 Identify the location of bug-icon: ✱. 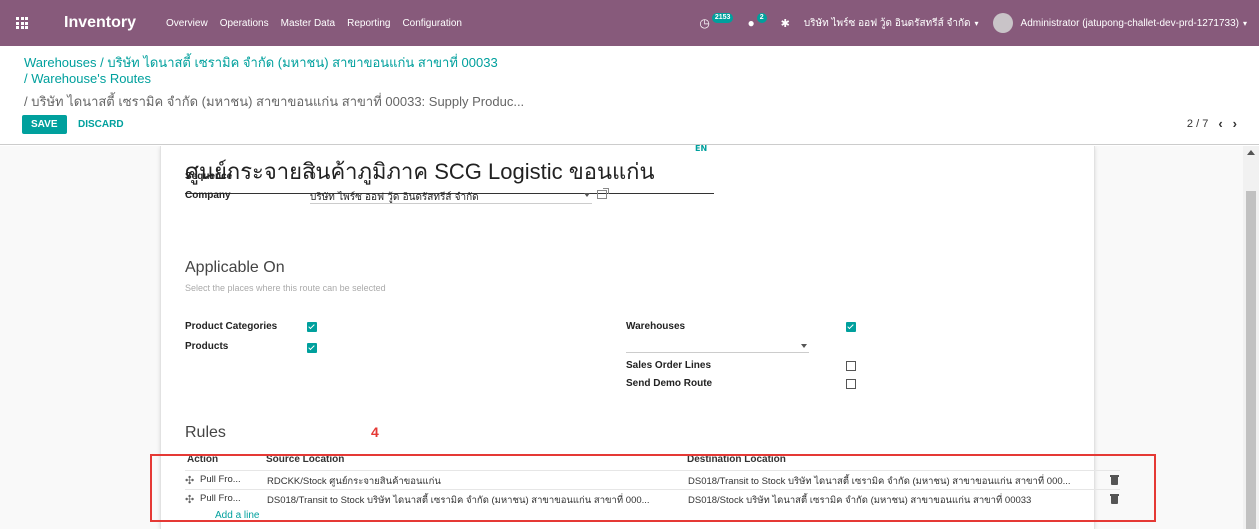
(785, 23).